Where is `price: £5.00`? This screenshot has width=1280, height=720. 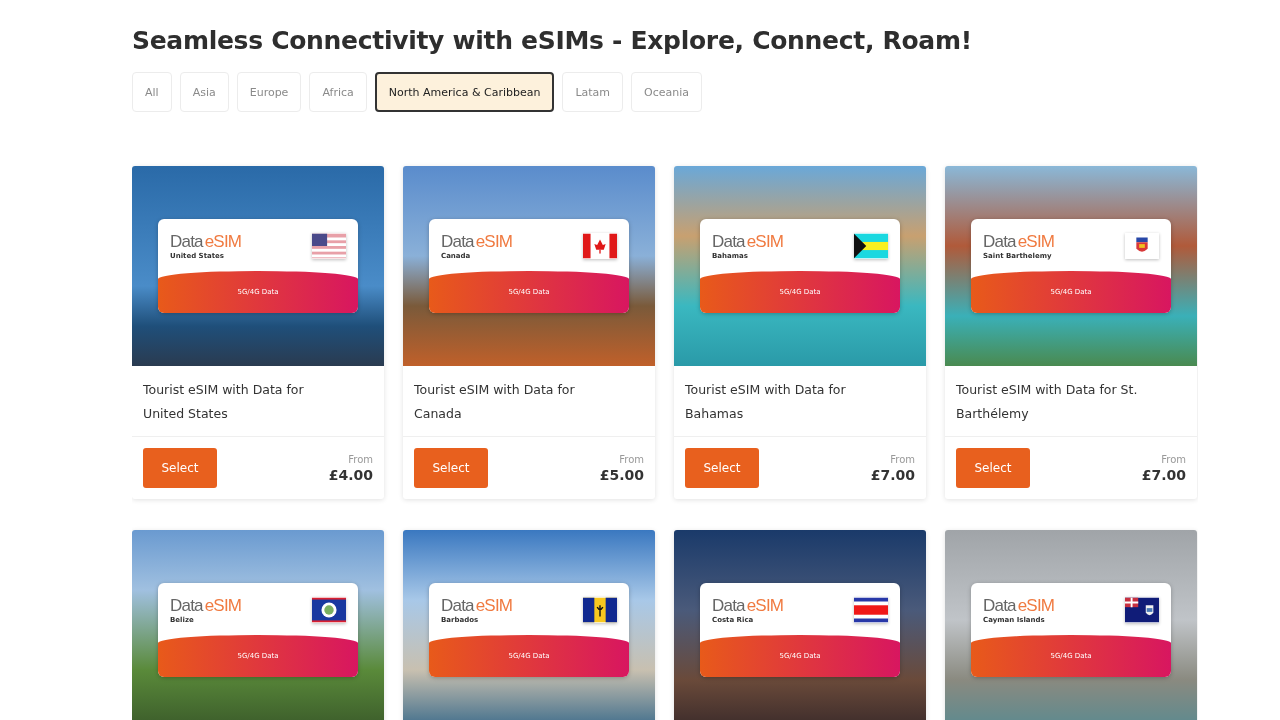
price: £5.00 is located at coordinates (621, 474).